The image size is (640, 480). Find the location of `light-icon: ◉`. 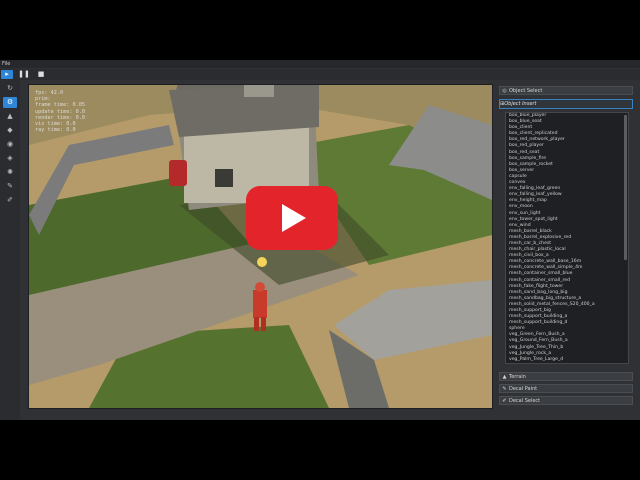

light-icon: ◉ is located at coordinates (10, 144).